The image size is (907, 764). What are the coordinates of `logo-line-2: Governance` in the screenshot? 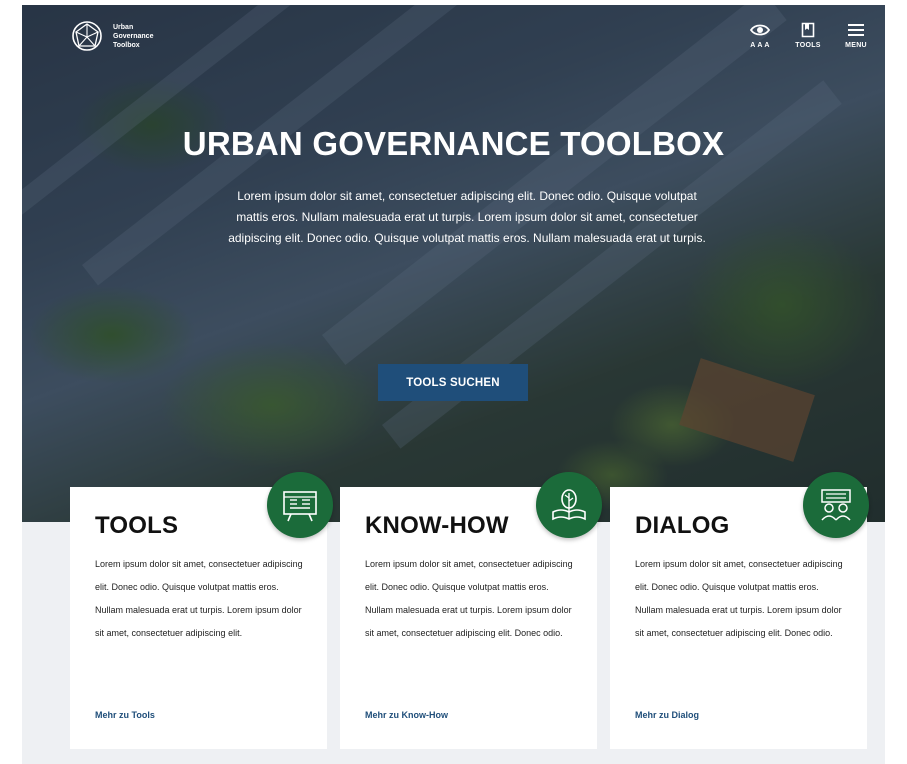 It's located at (133, 36).